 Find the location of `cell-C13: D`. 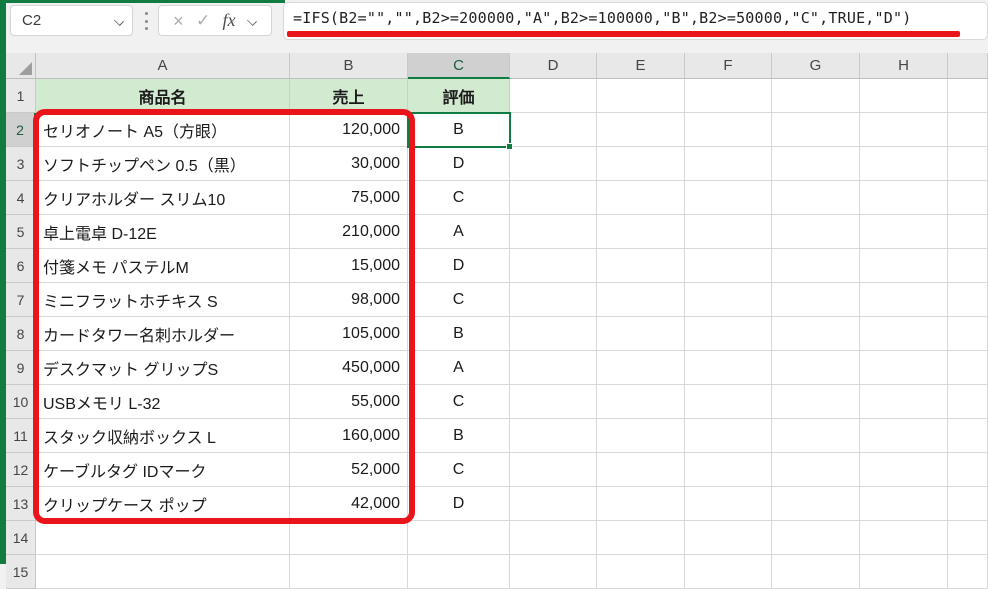

cell-C13: D is located at coordinates (459, 504).